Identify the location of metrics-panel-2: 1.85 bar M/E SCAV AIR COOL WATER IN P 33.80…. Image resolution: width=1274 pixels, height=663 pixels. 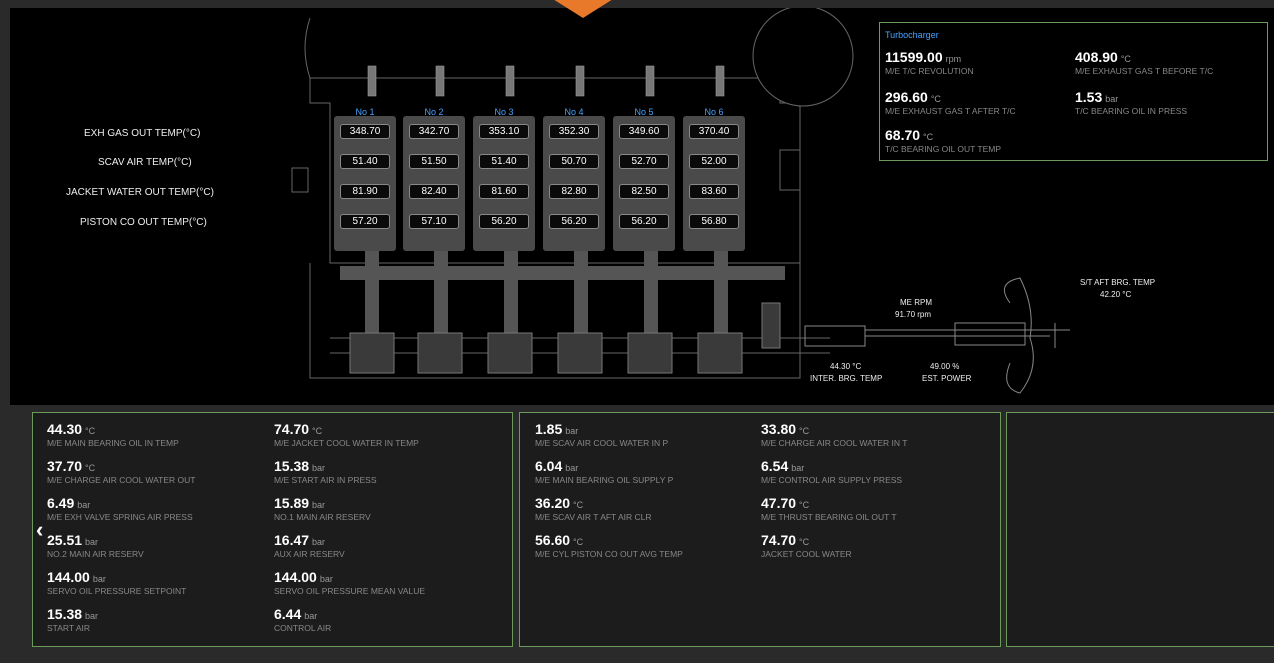
(760, 529).